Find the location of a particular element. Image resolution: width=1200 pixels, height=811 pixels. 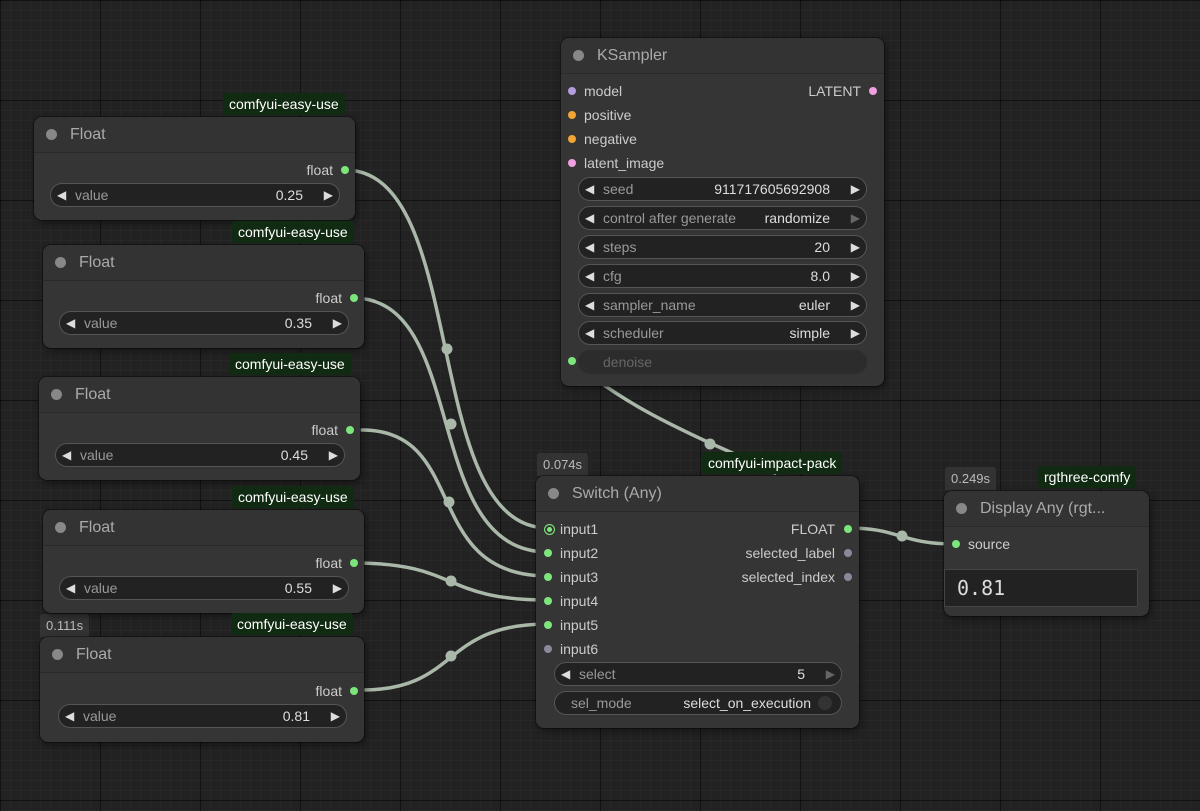

input-slot-latent-image is located at coordinates (572, 163).